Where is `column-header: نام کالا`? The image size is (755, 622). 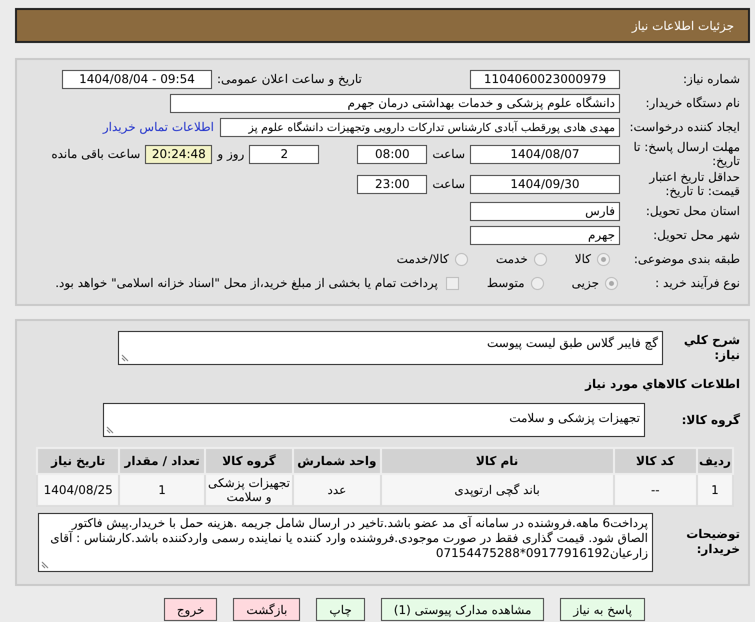 column-header: نام کالا is located at coordinates (497, 461).